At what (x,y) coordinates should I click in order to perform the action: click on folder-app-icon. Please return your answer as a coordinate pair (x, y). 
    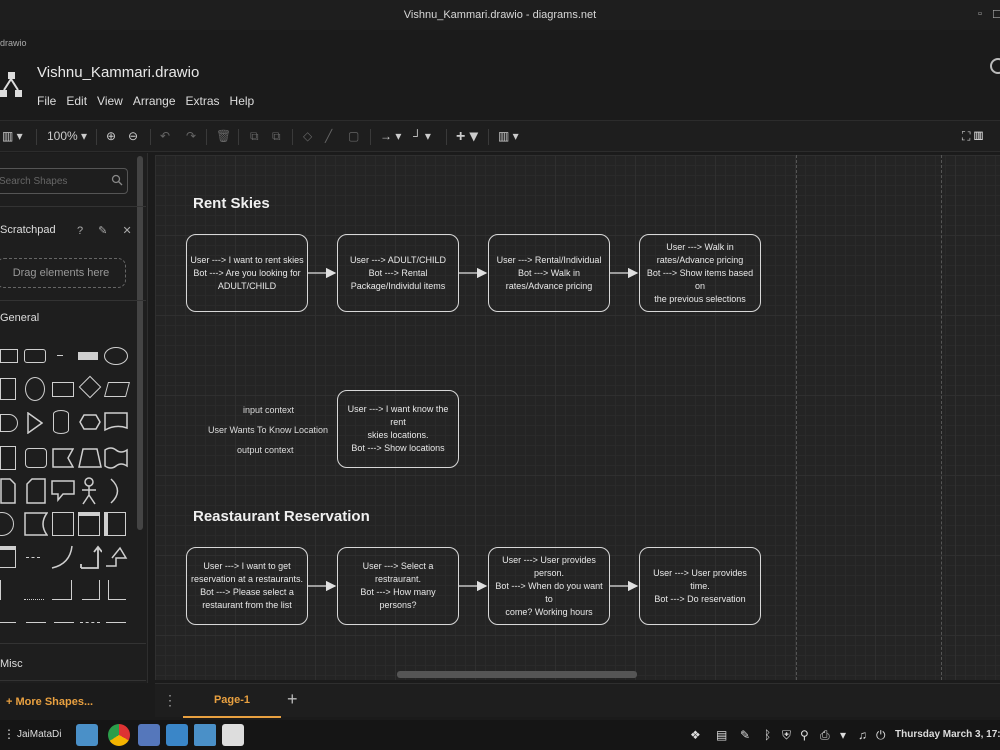
    Looking at the image, I should click on (205, 735).